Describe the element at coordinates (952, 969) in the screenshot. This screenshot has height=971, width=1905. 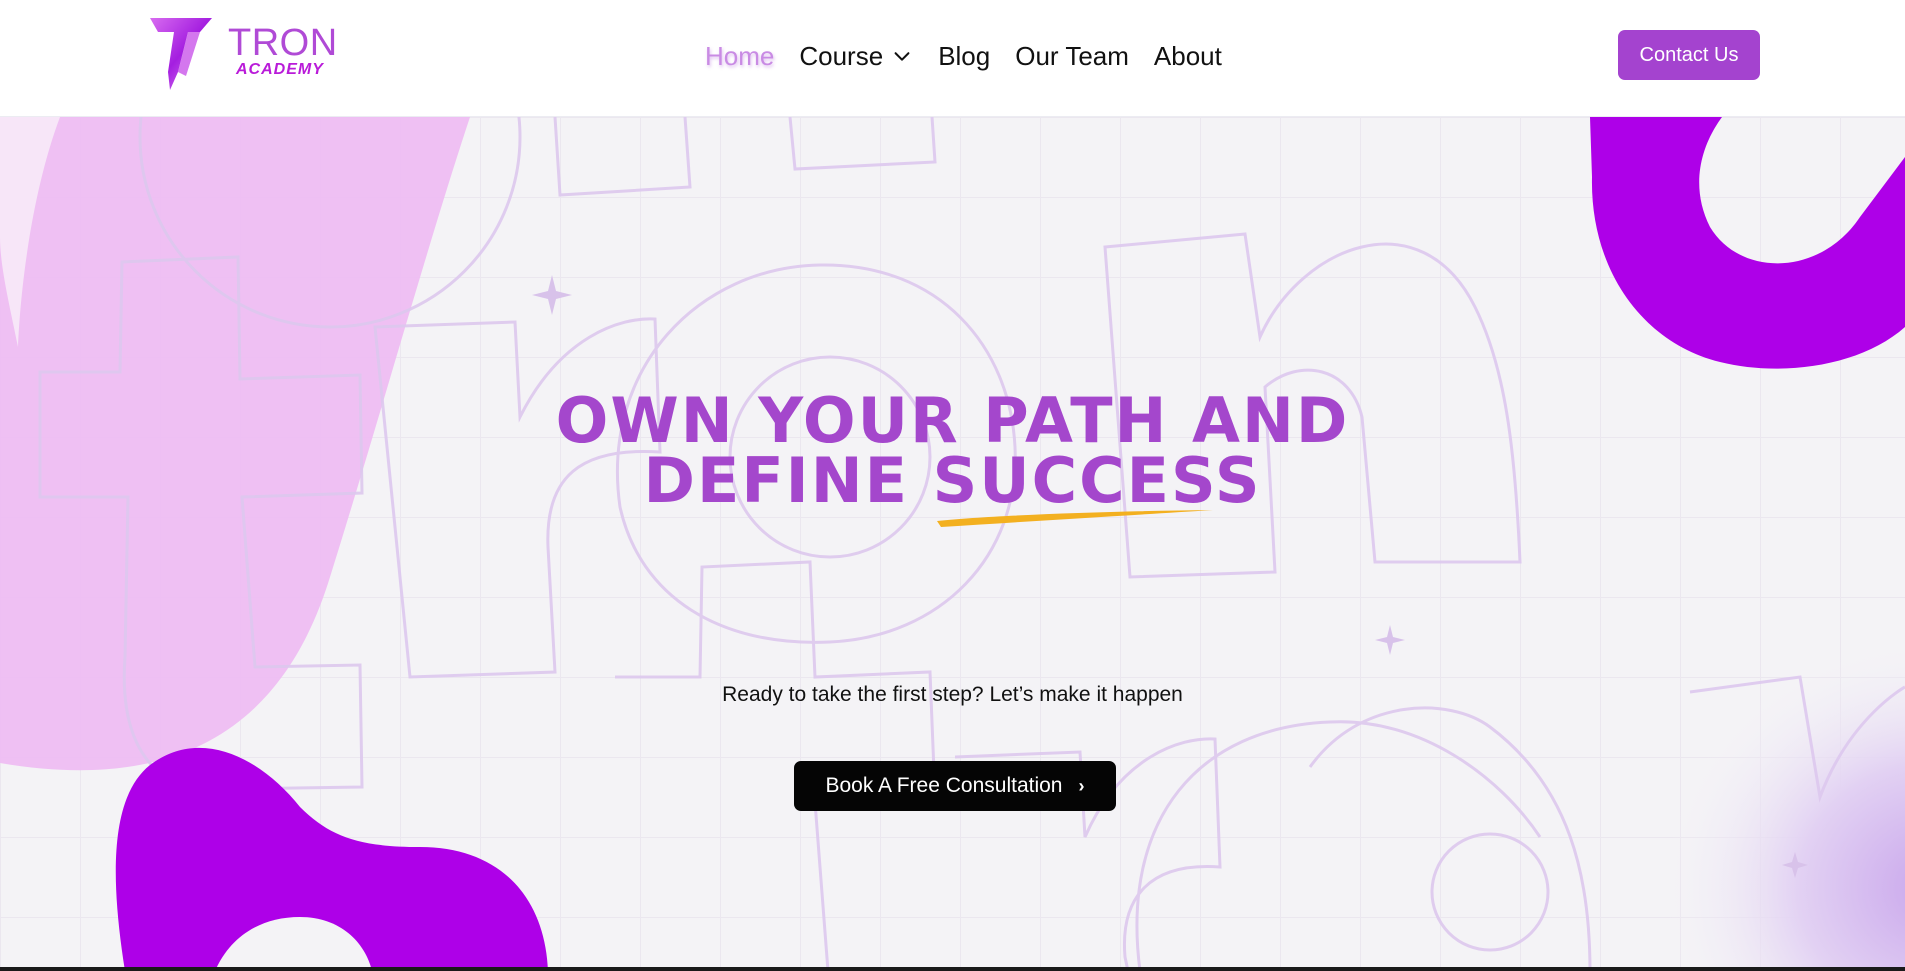
I see `bottom-divider` at that location.